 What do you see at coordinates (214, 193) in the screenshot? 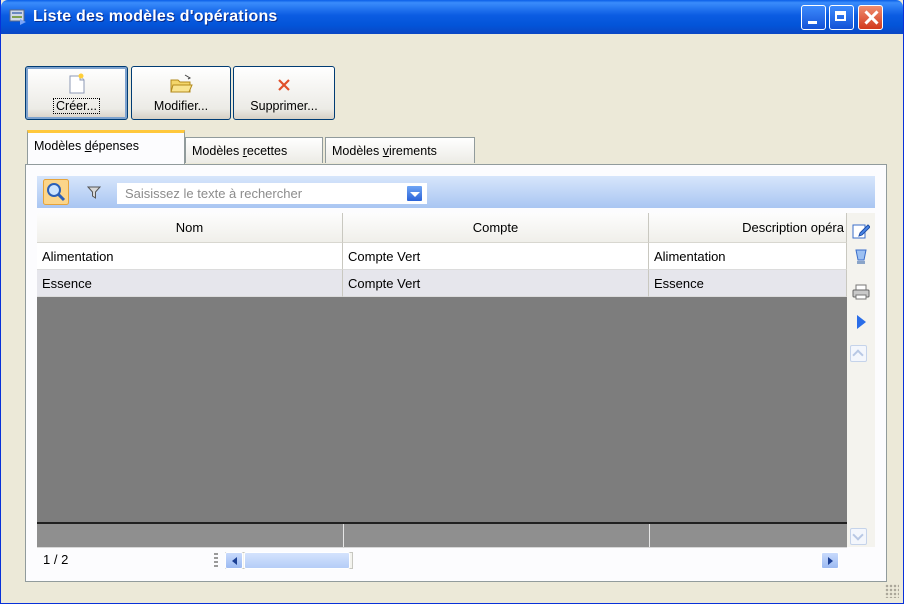
I see `search-placeholder: Saisissez le texte à rechercher` at bounding box center [214, 193].